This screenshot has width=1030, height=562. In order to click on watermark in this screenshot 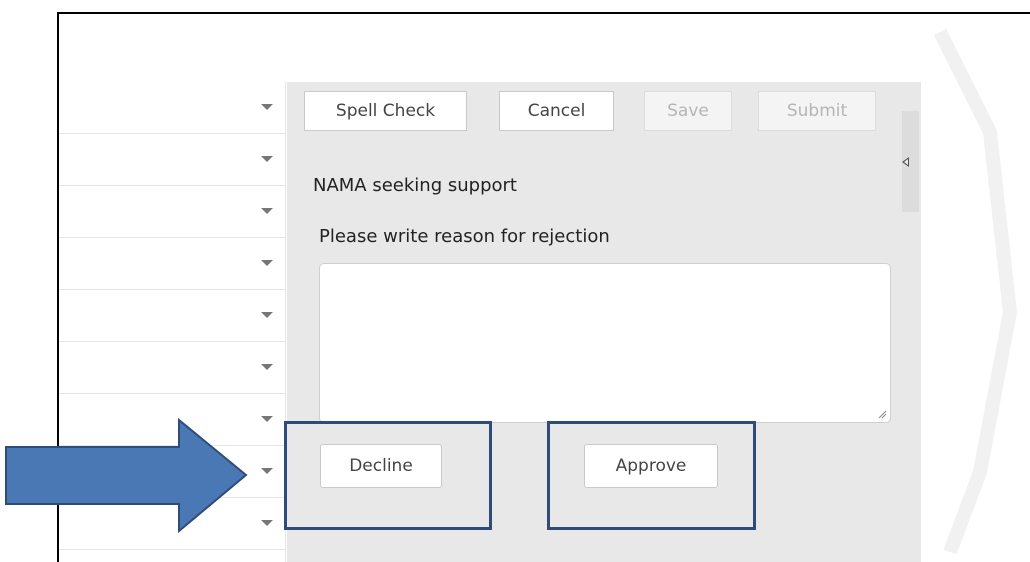, I will do `click(975, 291)`.